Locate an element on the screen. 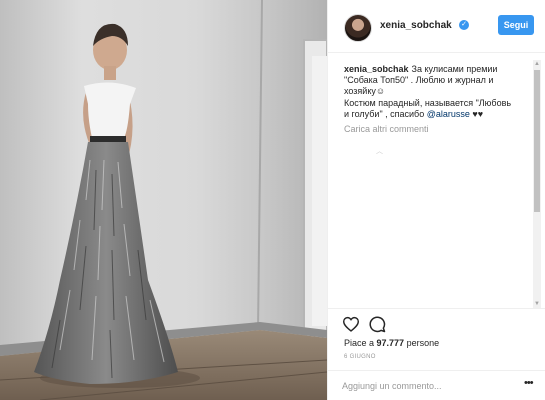 The image size is (545, 400). follow-button: Segui is located at coordinates (516, 25).